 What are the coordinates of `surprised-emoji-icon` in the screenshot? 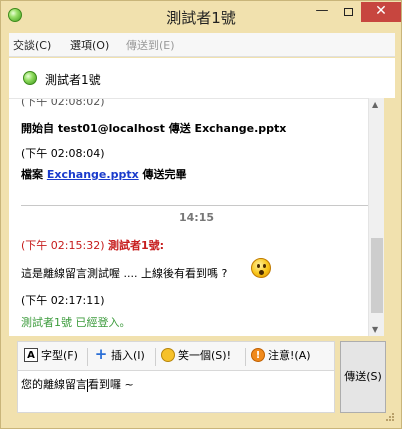 It's located at (261, 268).